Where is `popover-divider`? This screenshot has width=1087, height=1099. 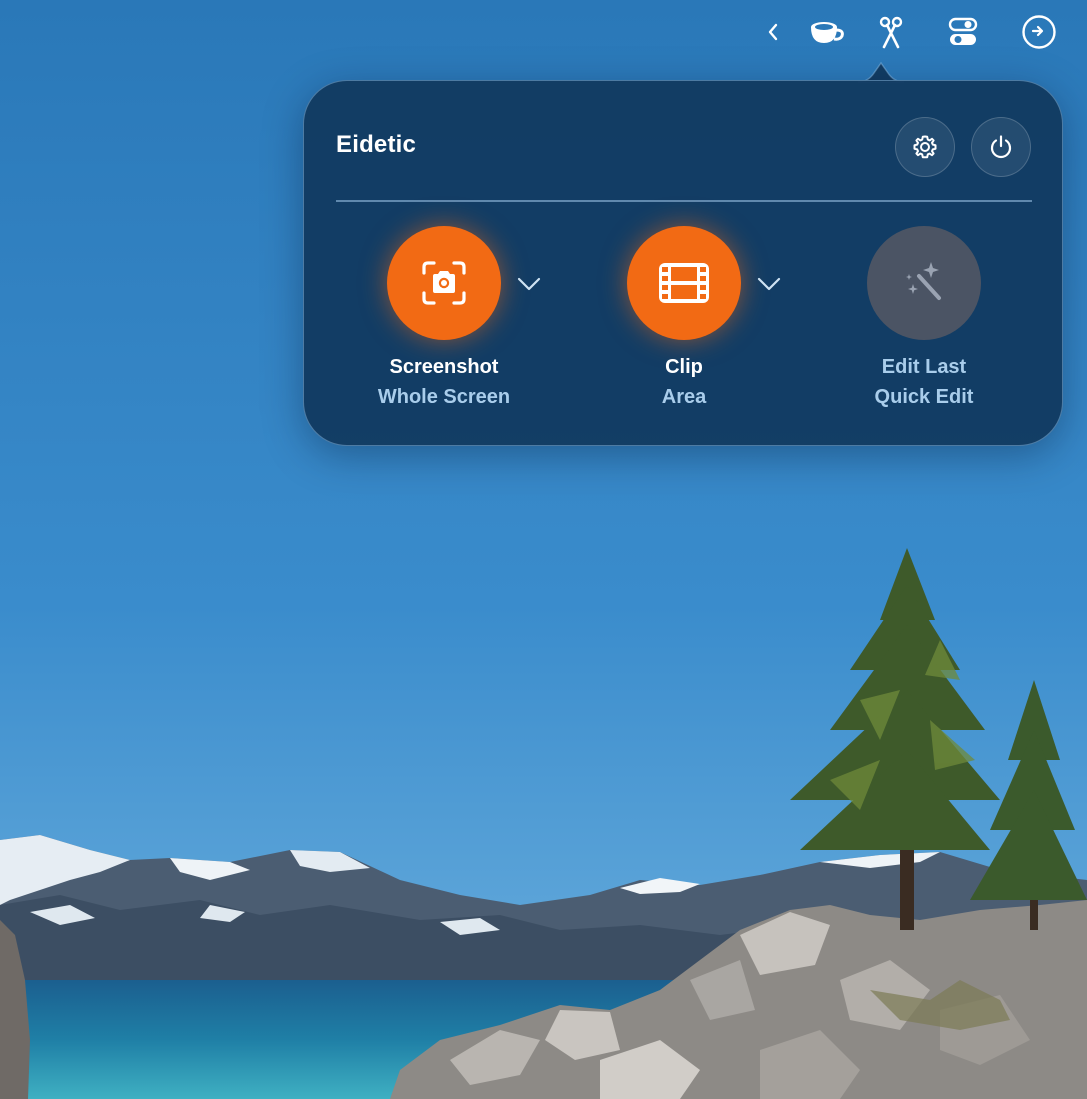 popover-divider is located at coordinates (684, 201).